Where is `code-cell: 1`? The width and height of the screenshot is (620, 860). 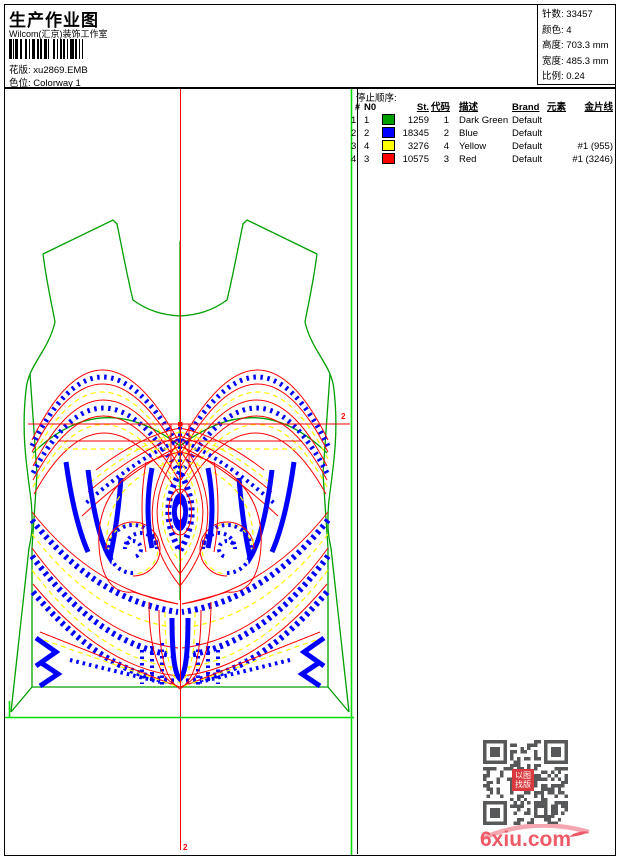
code-cell: 1 is located at coordinates (446, 120).